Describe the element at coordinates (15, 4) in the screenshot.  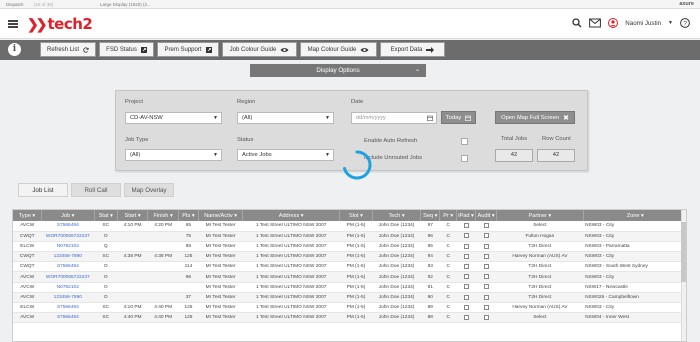
I see `browser-tab-dispatch: Dispatch` at that location.